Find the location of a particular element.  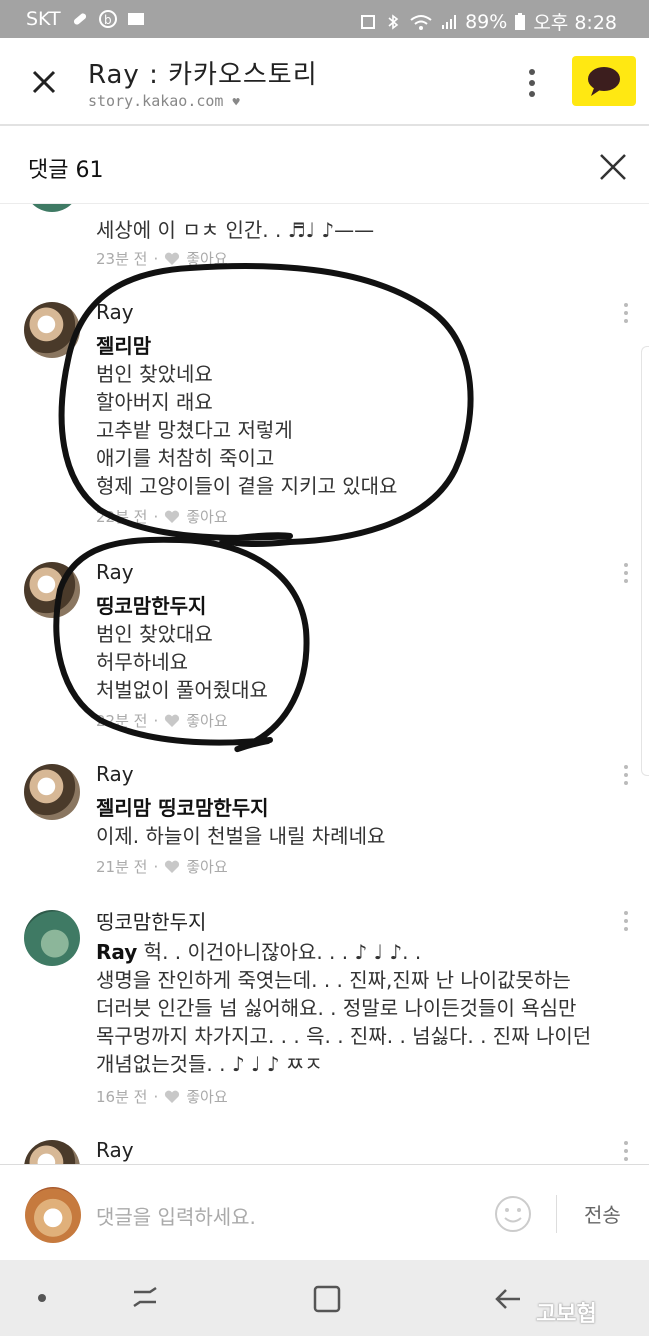

speech-bubble-icon is located at coordinates (604, 81).